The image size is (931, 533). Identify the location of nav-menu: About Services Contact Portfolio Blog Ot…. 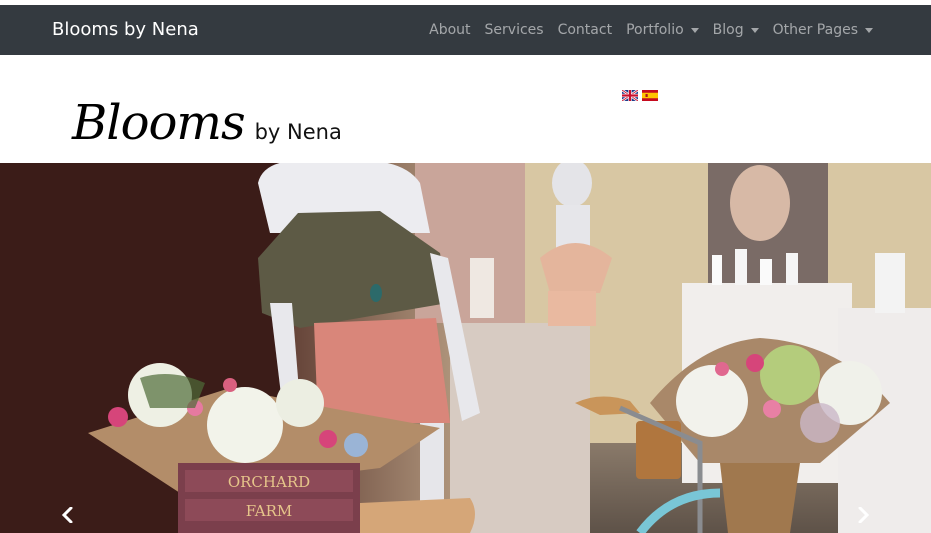
(651, 30).